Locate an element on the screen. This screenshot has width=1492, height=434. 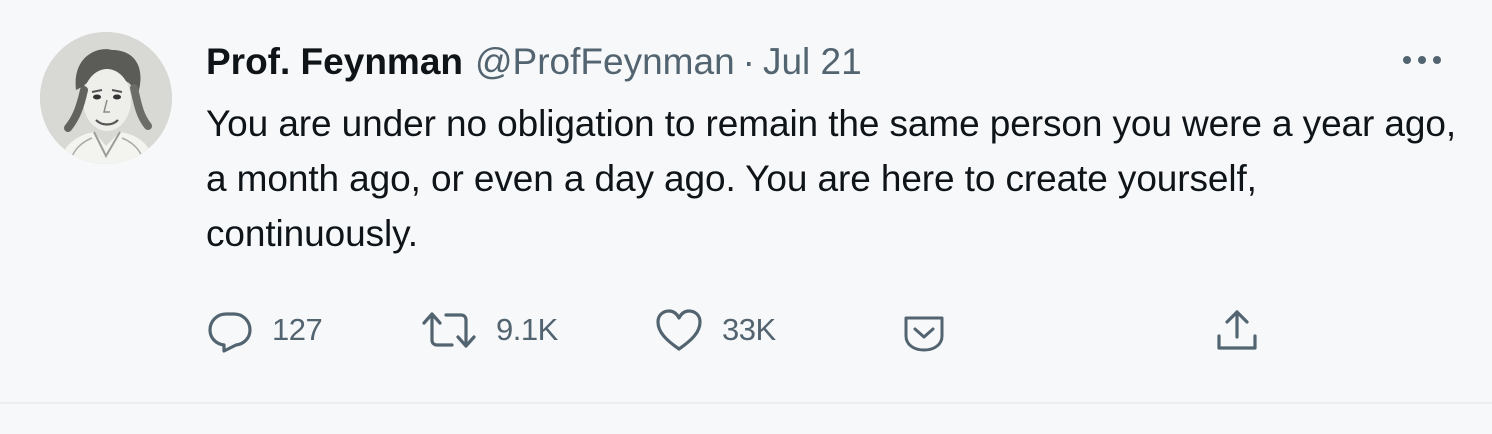
reply-button: 127 is located at coordinates (264, 330).